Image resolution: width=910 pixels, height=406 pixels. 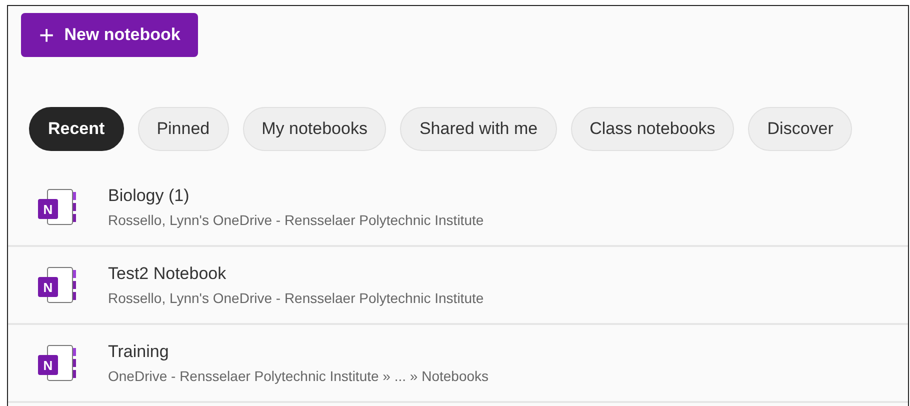 What do you see at coordinates (183, 129) in the screenshot?
I see `filter-tab: Pinned` at bounding box center [183, 129].